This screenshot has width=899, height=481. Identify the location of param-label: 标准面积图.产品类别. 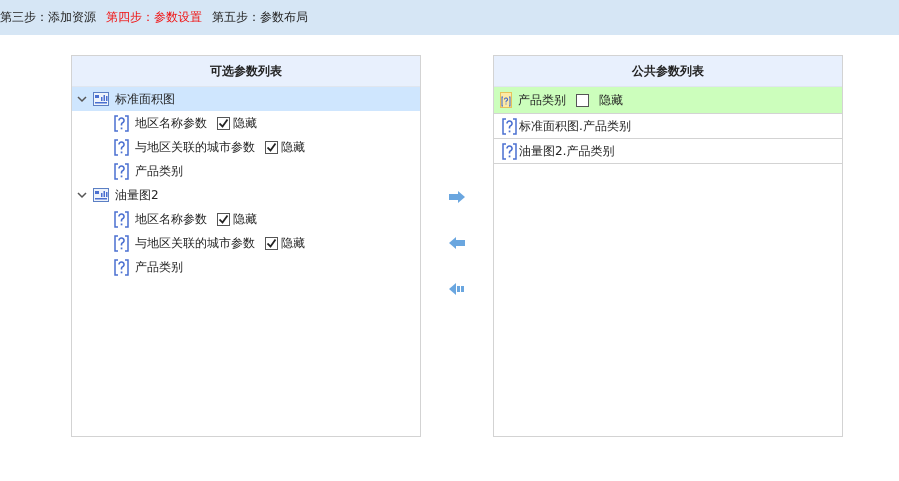
(575, 126).